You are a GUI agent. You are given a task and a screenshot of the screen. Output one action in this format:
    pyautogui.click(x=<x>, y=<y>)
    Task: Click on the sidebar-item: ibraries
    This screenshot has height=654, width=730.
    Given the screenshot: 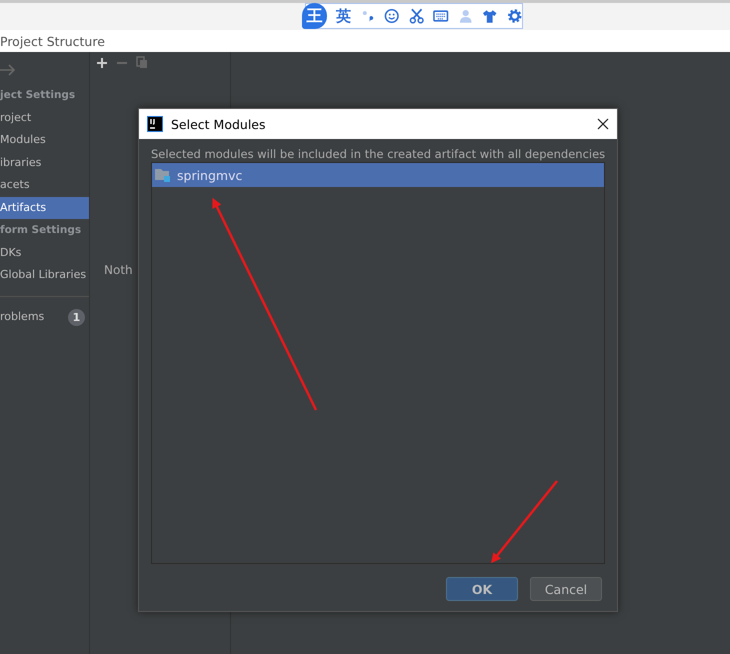 What is the action you would take?
    pyautogui.click(x=44, y=163)
    